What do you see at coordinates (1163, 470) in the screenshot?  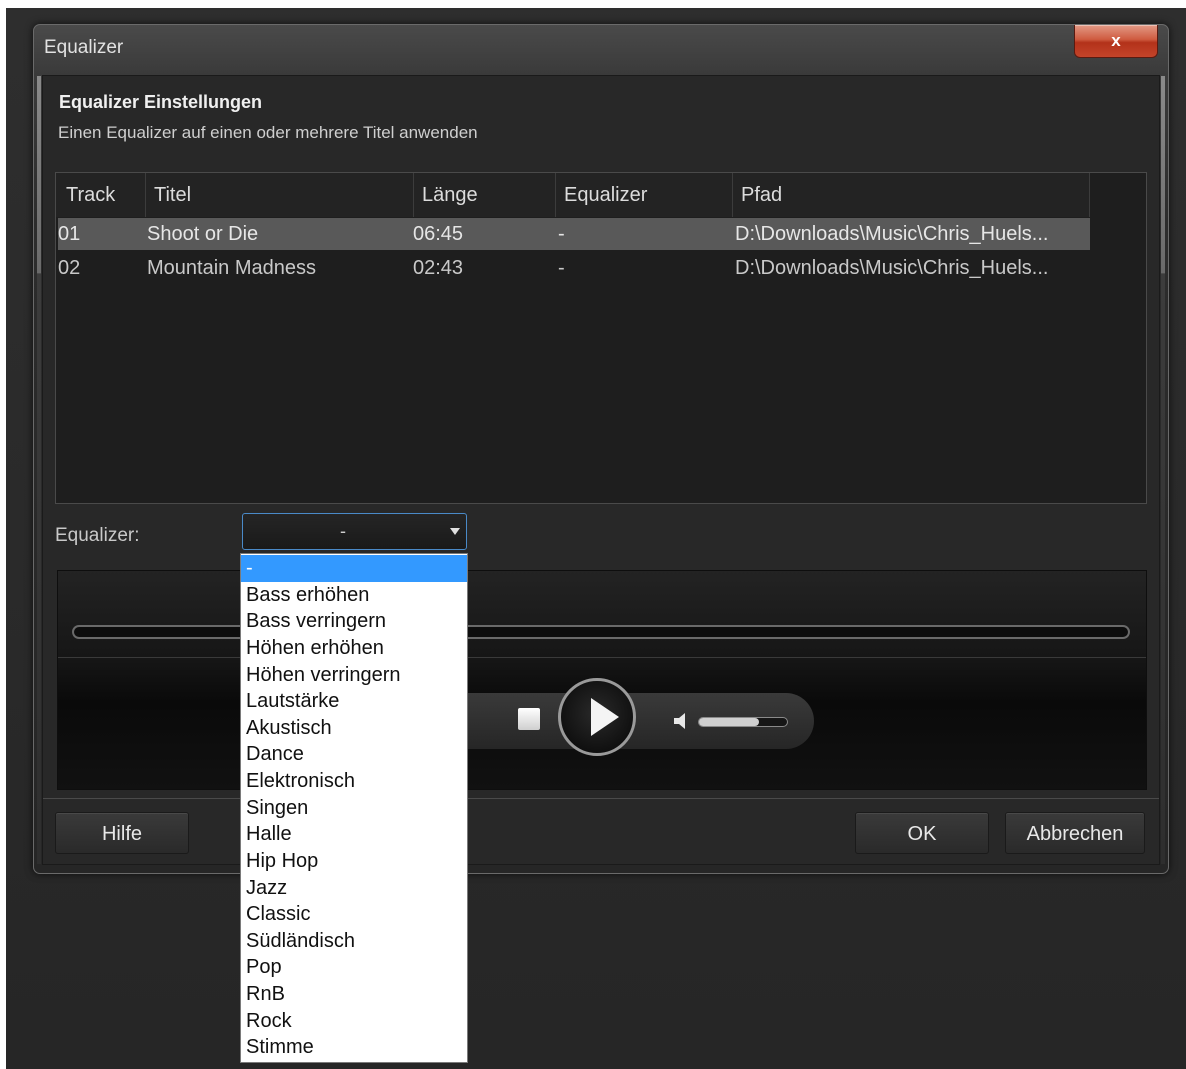 I see `right-frame-rail` at bounding box center [1163, 470].